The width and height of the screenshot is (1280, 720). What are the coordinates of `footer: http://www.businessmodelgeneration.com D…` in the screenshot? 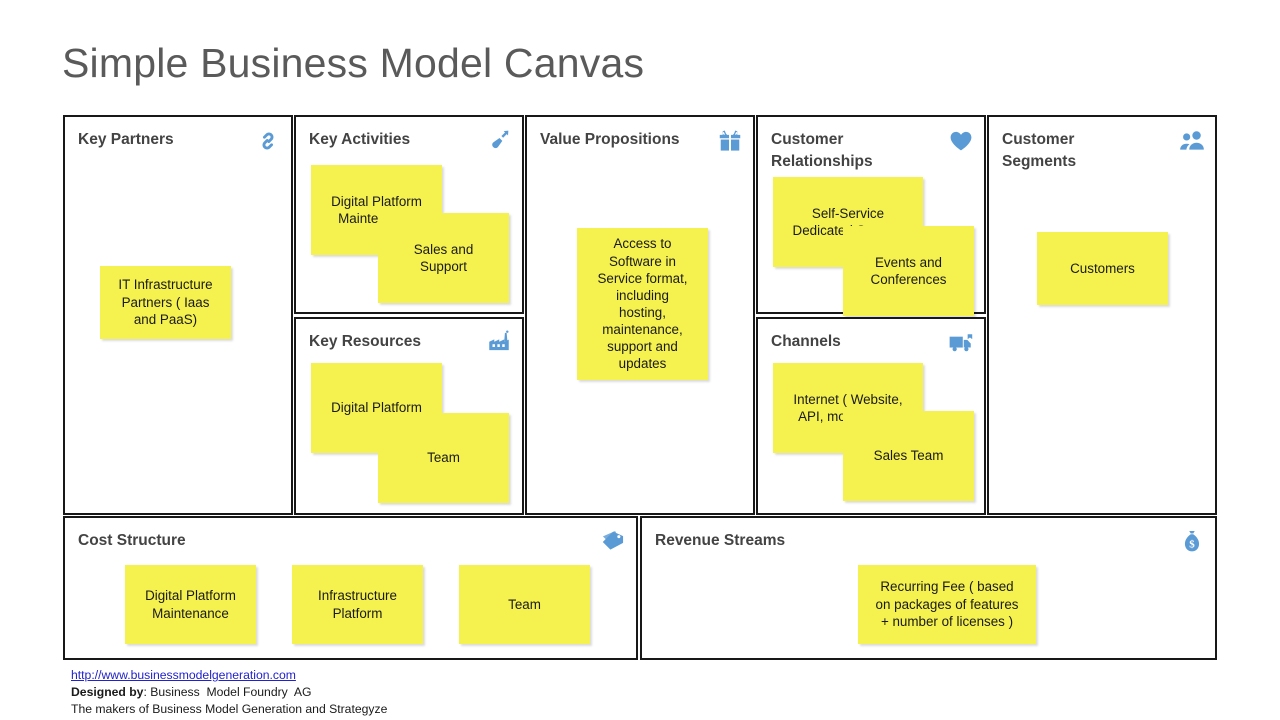 It's located at (229, 693).